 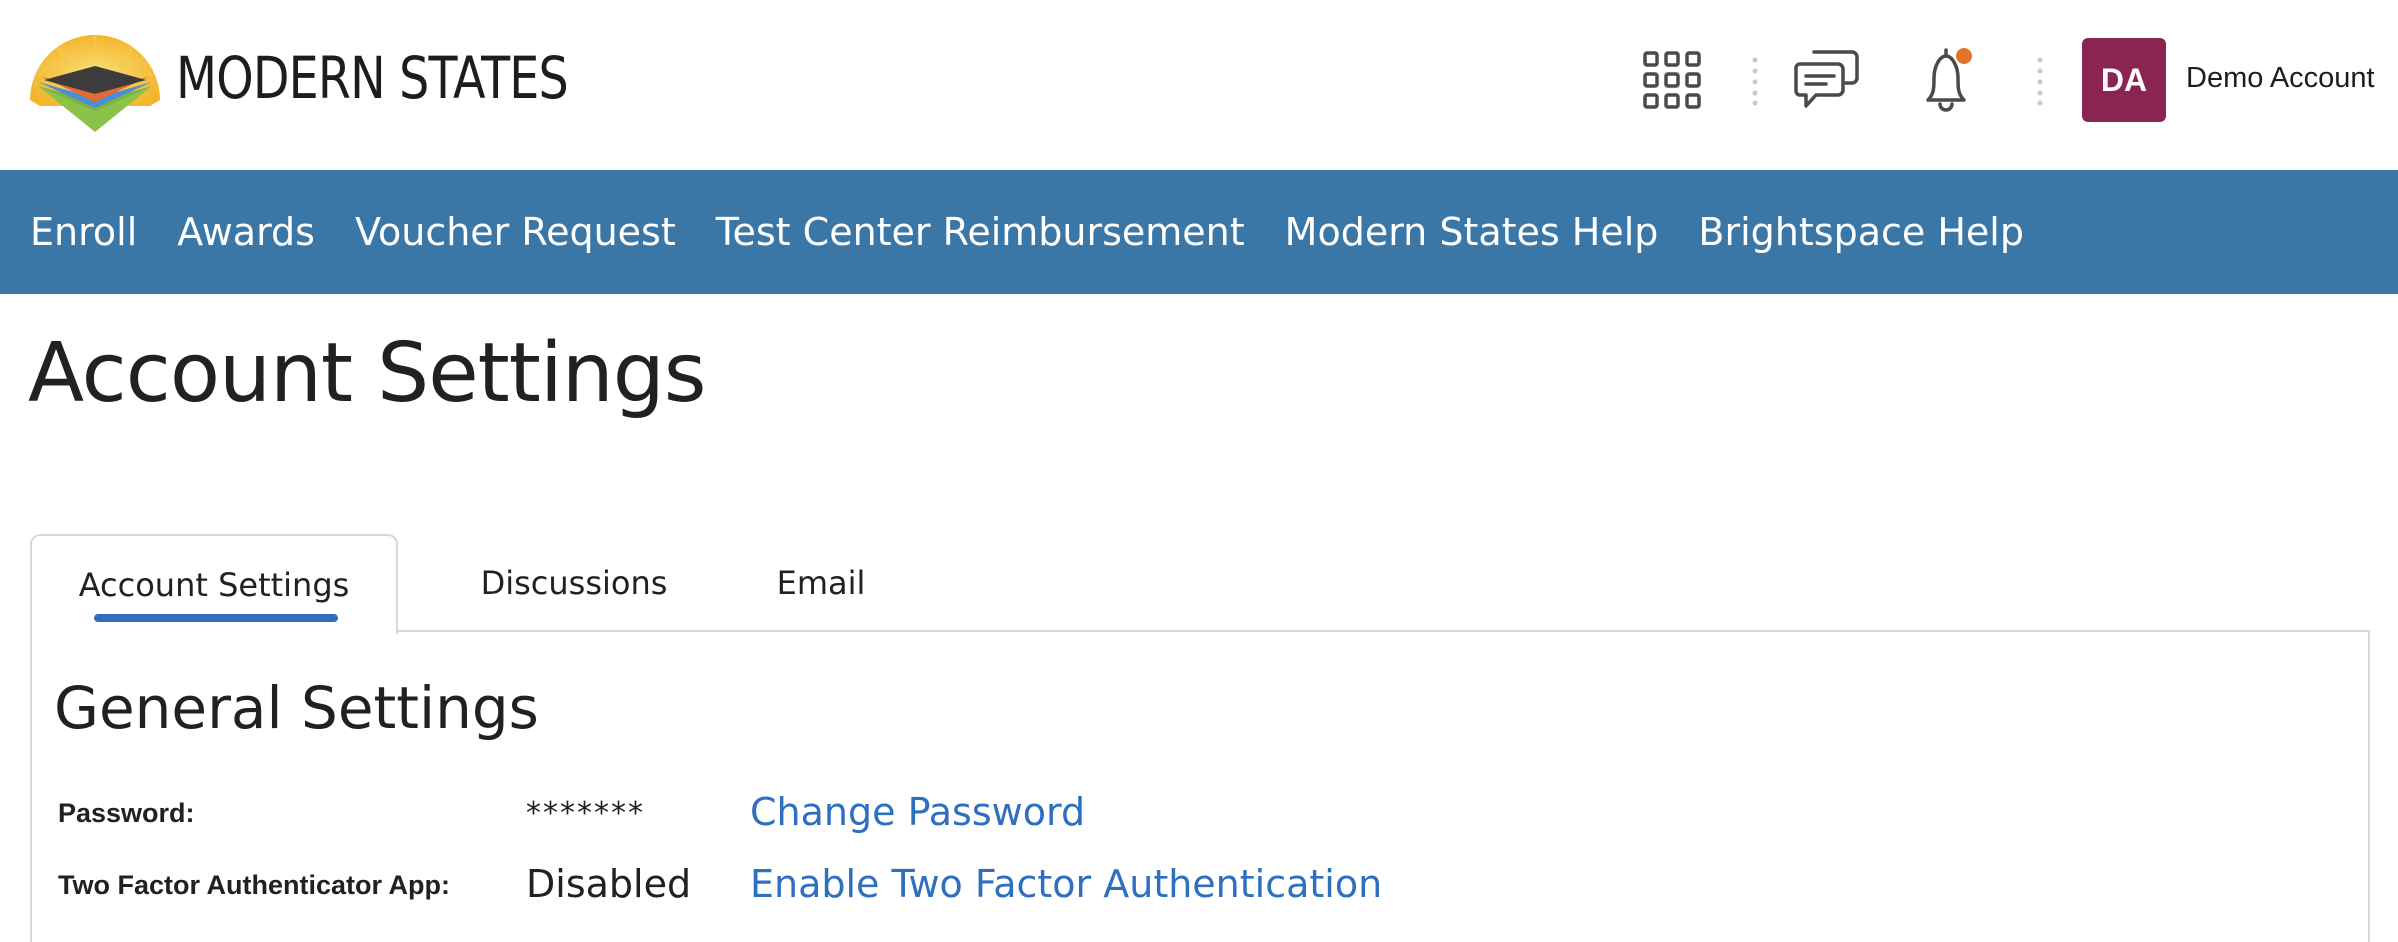 I want to click on tab-label: Email, so click(x=821, y=583).